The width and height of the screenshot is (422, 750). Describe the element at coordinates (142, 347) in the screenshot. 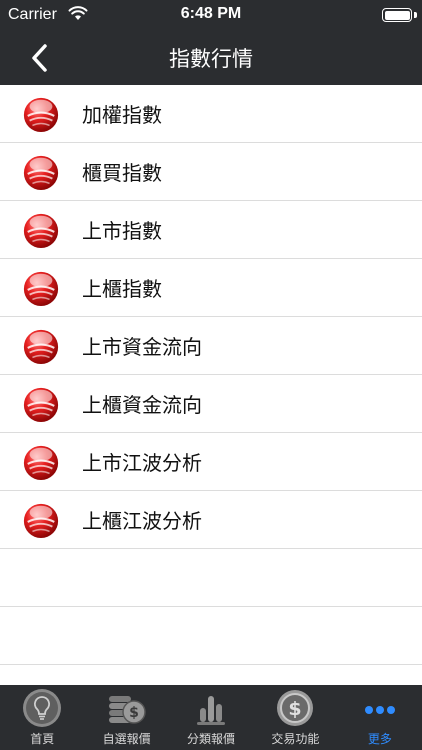

I see `list-item-label: 上市資金流向` at that location.